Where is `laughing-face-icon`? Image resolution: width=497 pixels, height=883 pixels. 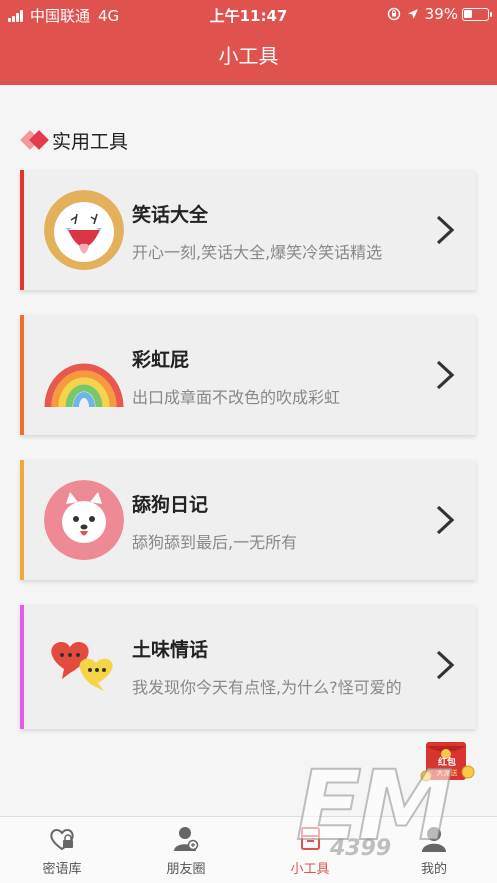 laughing-face-icon is located at coordinates (84, 230).